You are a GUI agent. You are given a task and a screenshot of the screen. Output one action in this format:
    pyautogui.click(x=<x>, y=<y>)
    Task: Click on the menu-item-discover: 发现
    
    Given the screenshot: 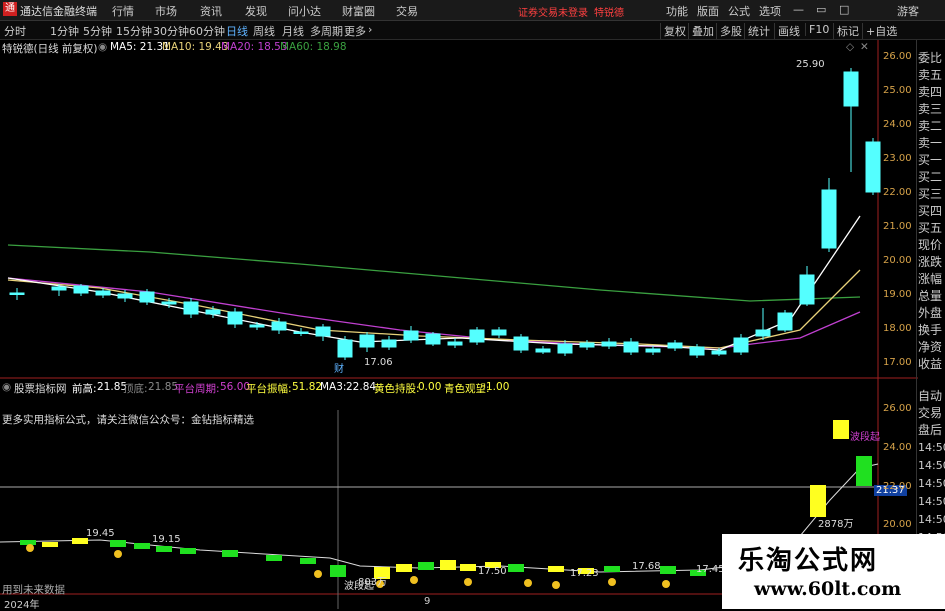 What is the action you would take?
    pyautogui.click(x=256, y=11)
    